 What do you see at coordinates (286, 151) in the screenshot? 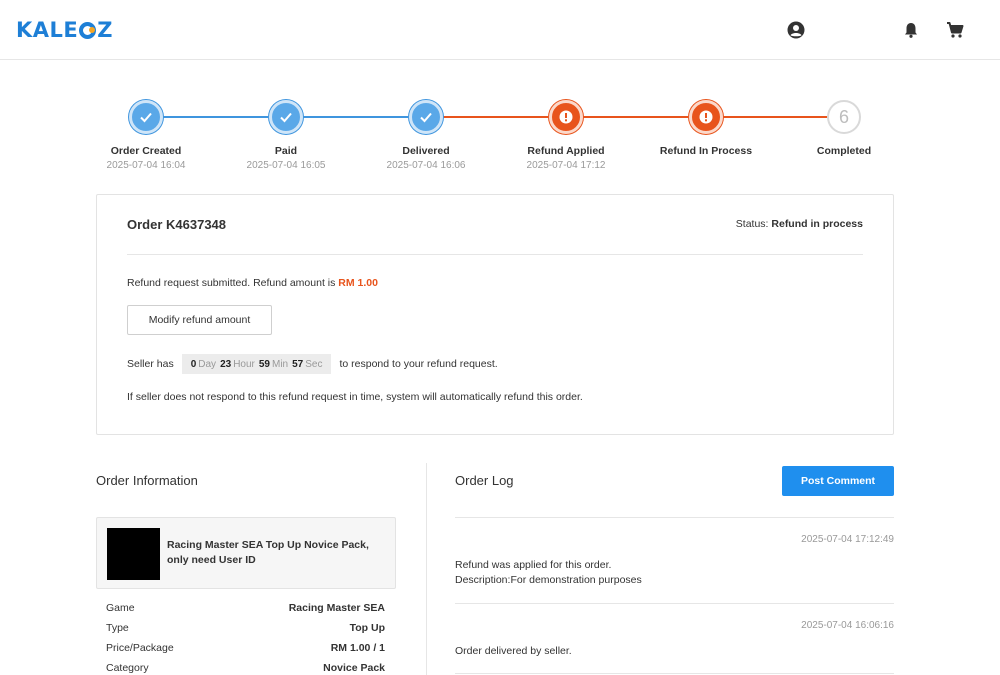
I see `step-label: Paid` at bounding box center [286, 151].